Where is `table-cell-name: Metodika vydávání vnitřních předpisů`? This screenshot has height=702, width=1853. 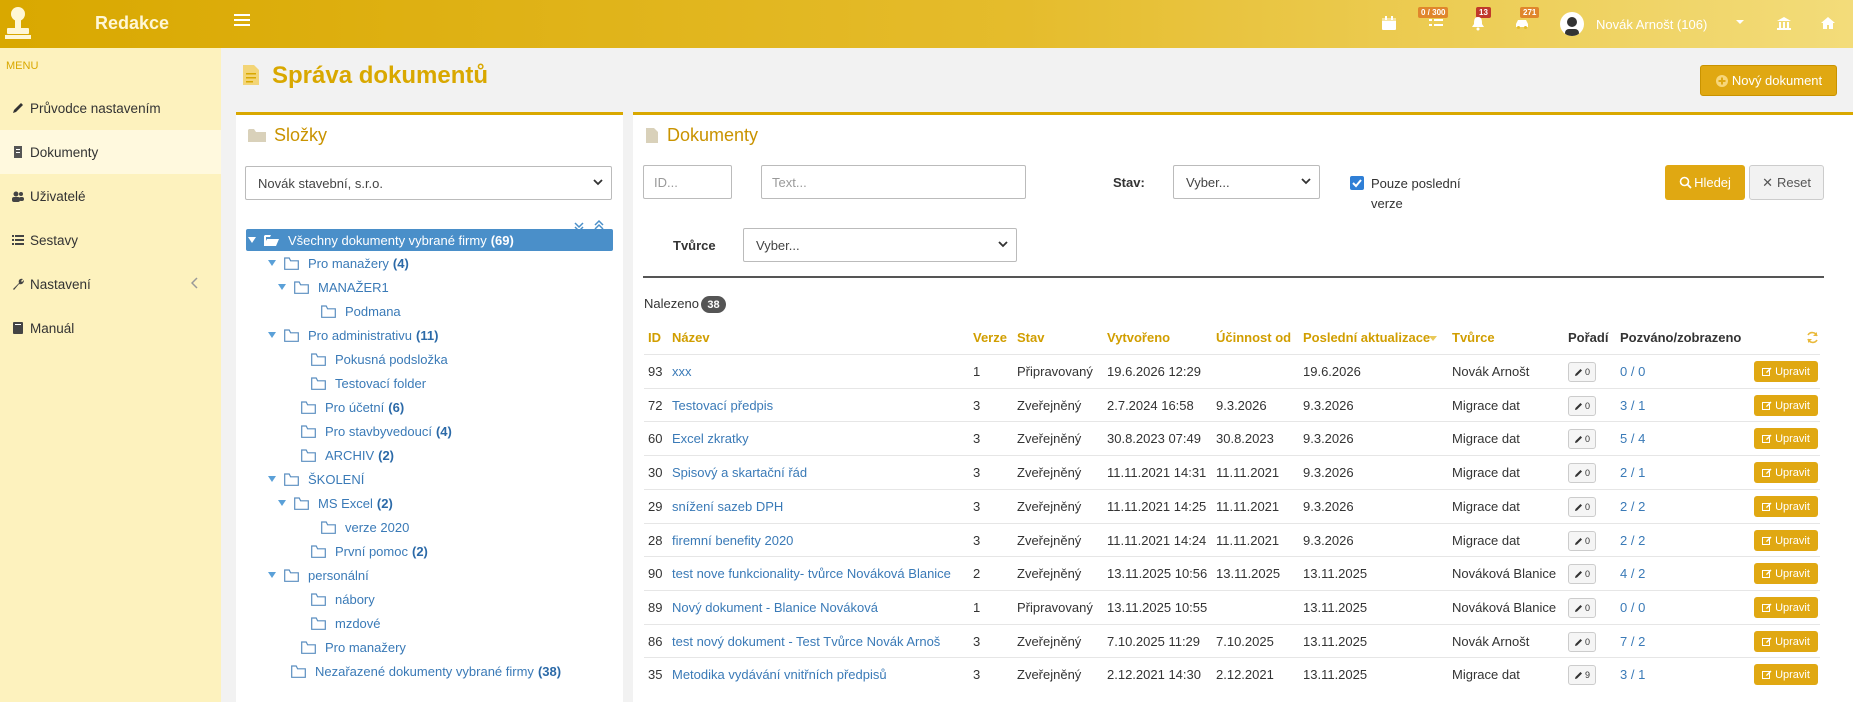 table-cell-name: Metodika vydávání vnitřních předpisů is located at coordinates (779, 674).